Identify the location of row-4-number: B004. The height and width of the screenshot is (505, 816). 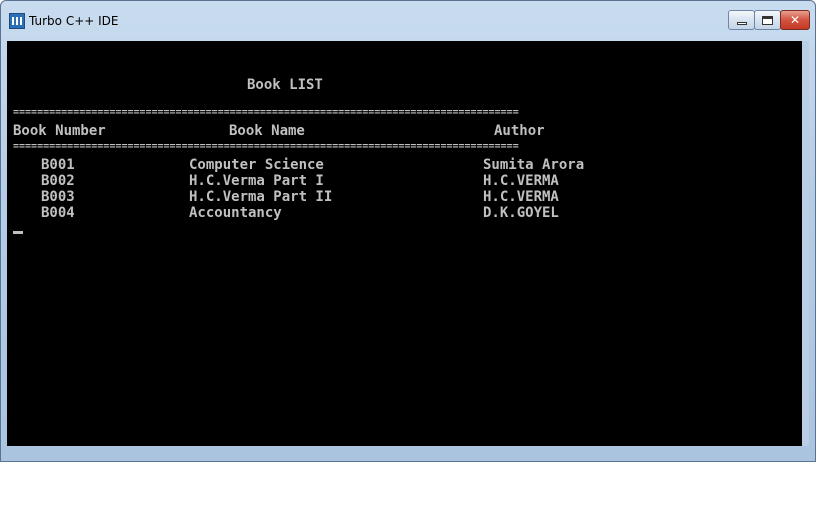
(58, 213).